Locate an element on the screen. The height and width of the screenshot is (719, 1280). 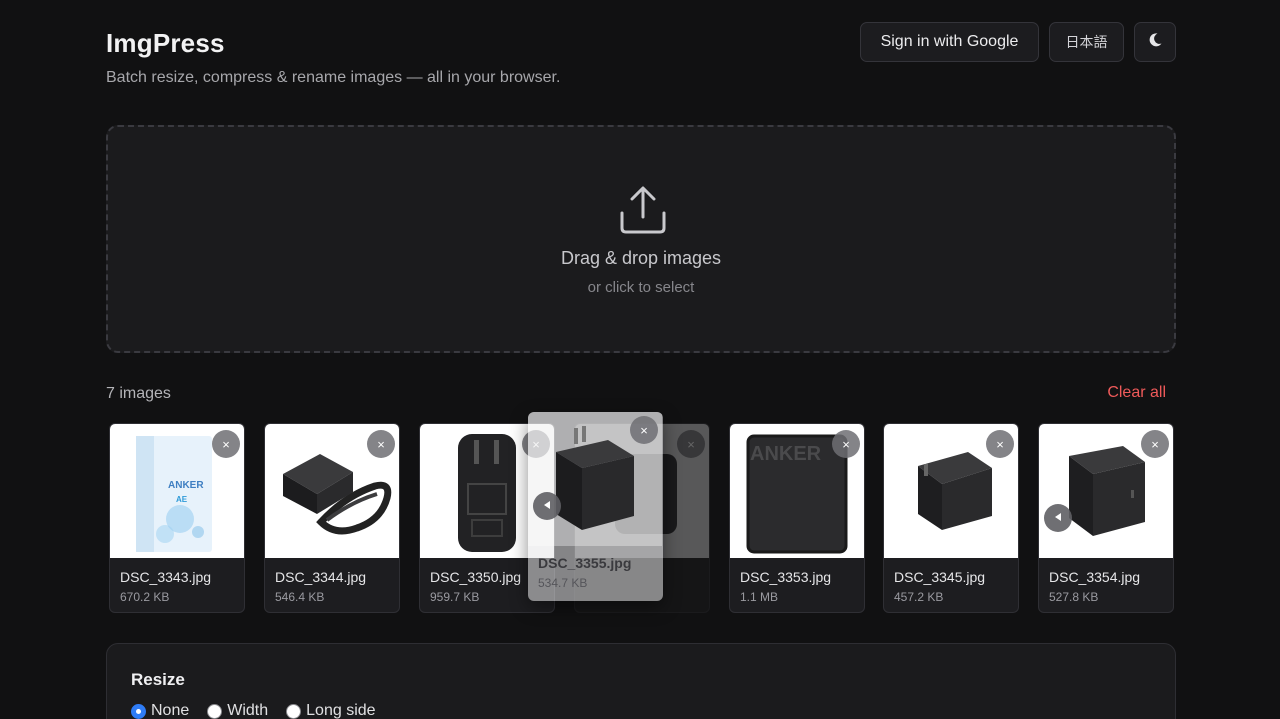
image-filesize: 1.1 MB is located at coordinates (759, 597).